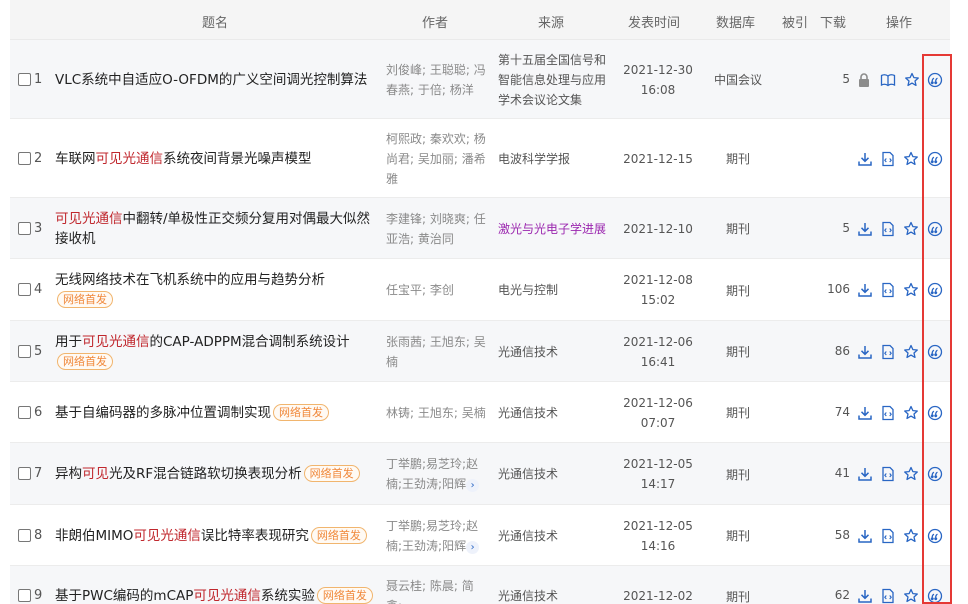 This screenshot has width=968, height=604. Describe the element at coordinates (437, 80) in the screenshot. I see `author-list: 刘俊峰; 王聪聪; 冯春燕; 于倍; 杨洋` at that location.